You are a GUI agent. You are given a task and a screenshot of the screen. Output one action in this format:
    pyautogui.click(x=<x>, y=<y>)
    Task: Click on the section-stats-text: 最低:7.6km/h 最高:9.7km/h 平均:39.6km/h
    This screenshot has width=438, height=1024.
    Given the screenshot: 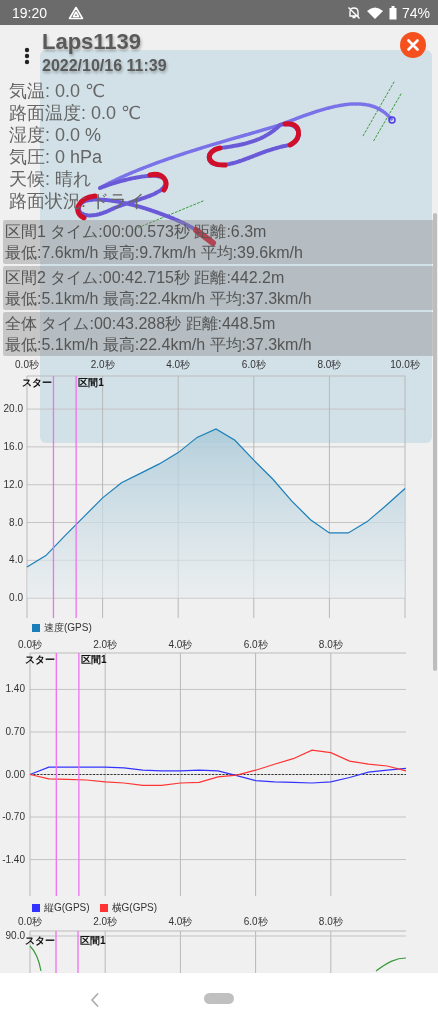 What is the action you would take?
    pyautogui.click(x=154, y=253)
    